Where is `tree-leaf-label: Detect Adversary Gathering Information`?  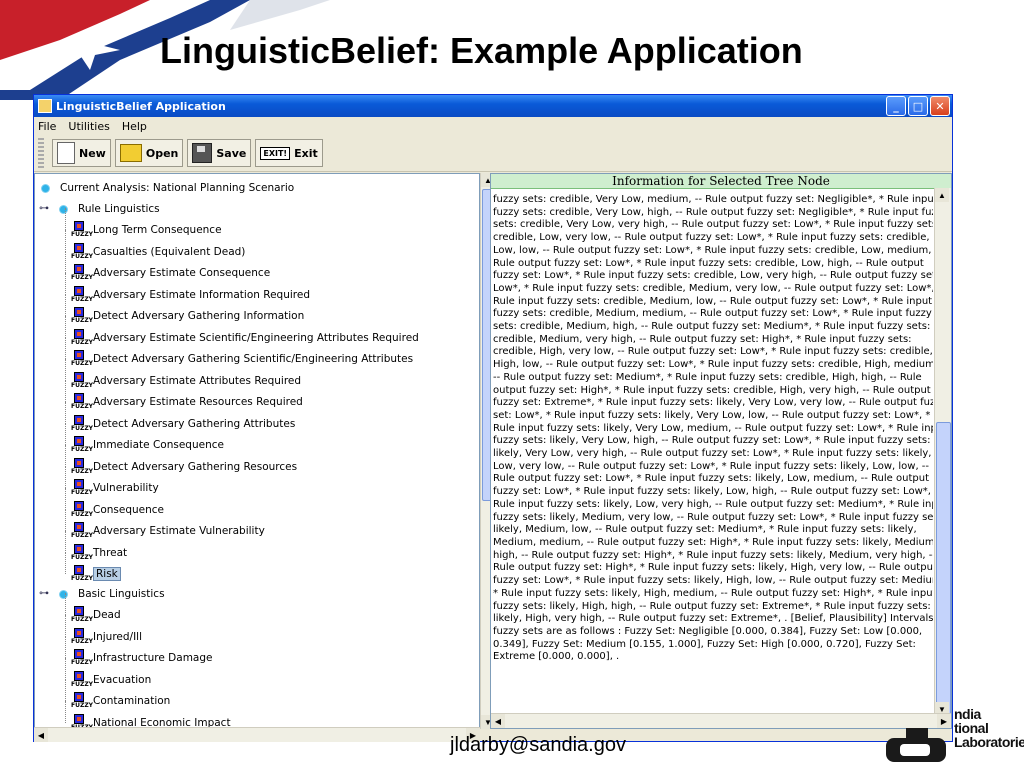
tree-leaf-label: Detect Adversary Gathering Information is located at coordinates (199, 316).